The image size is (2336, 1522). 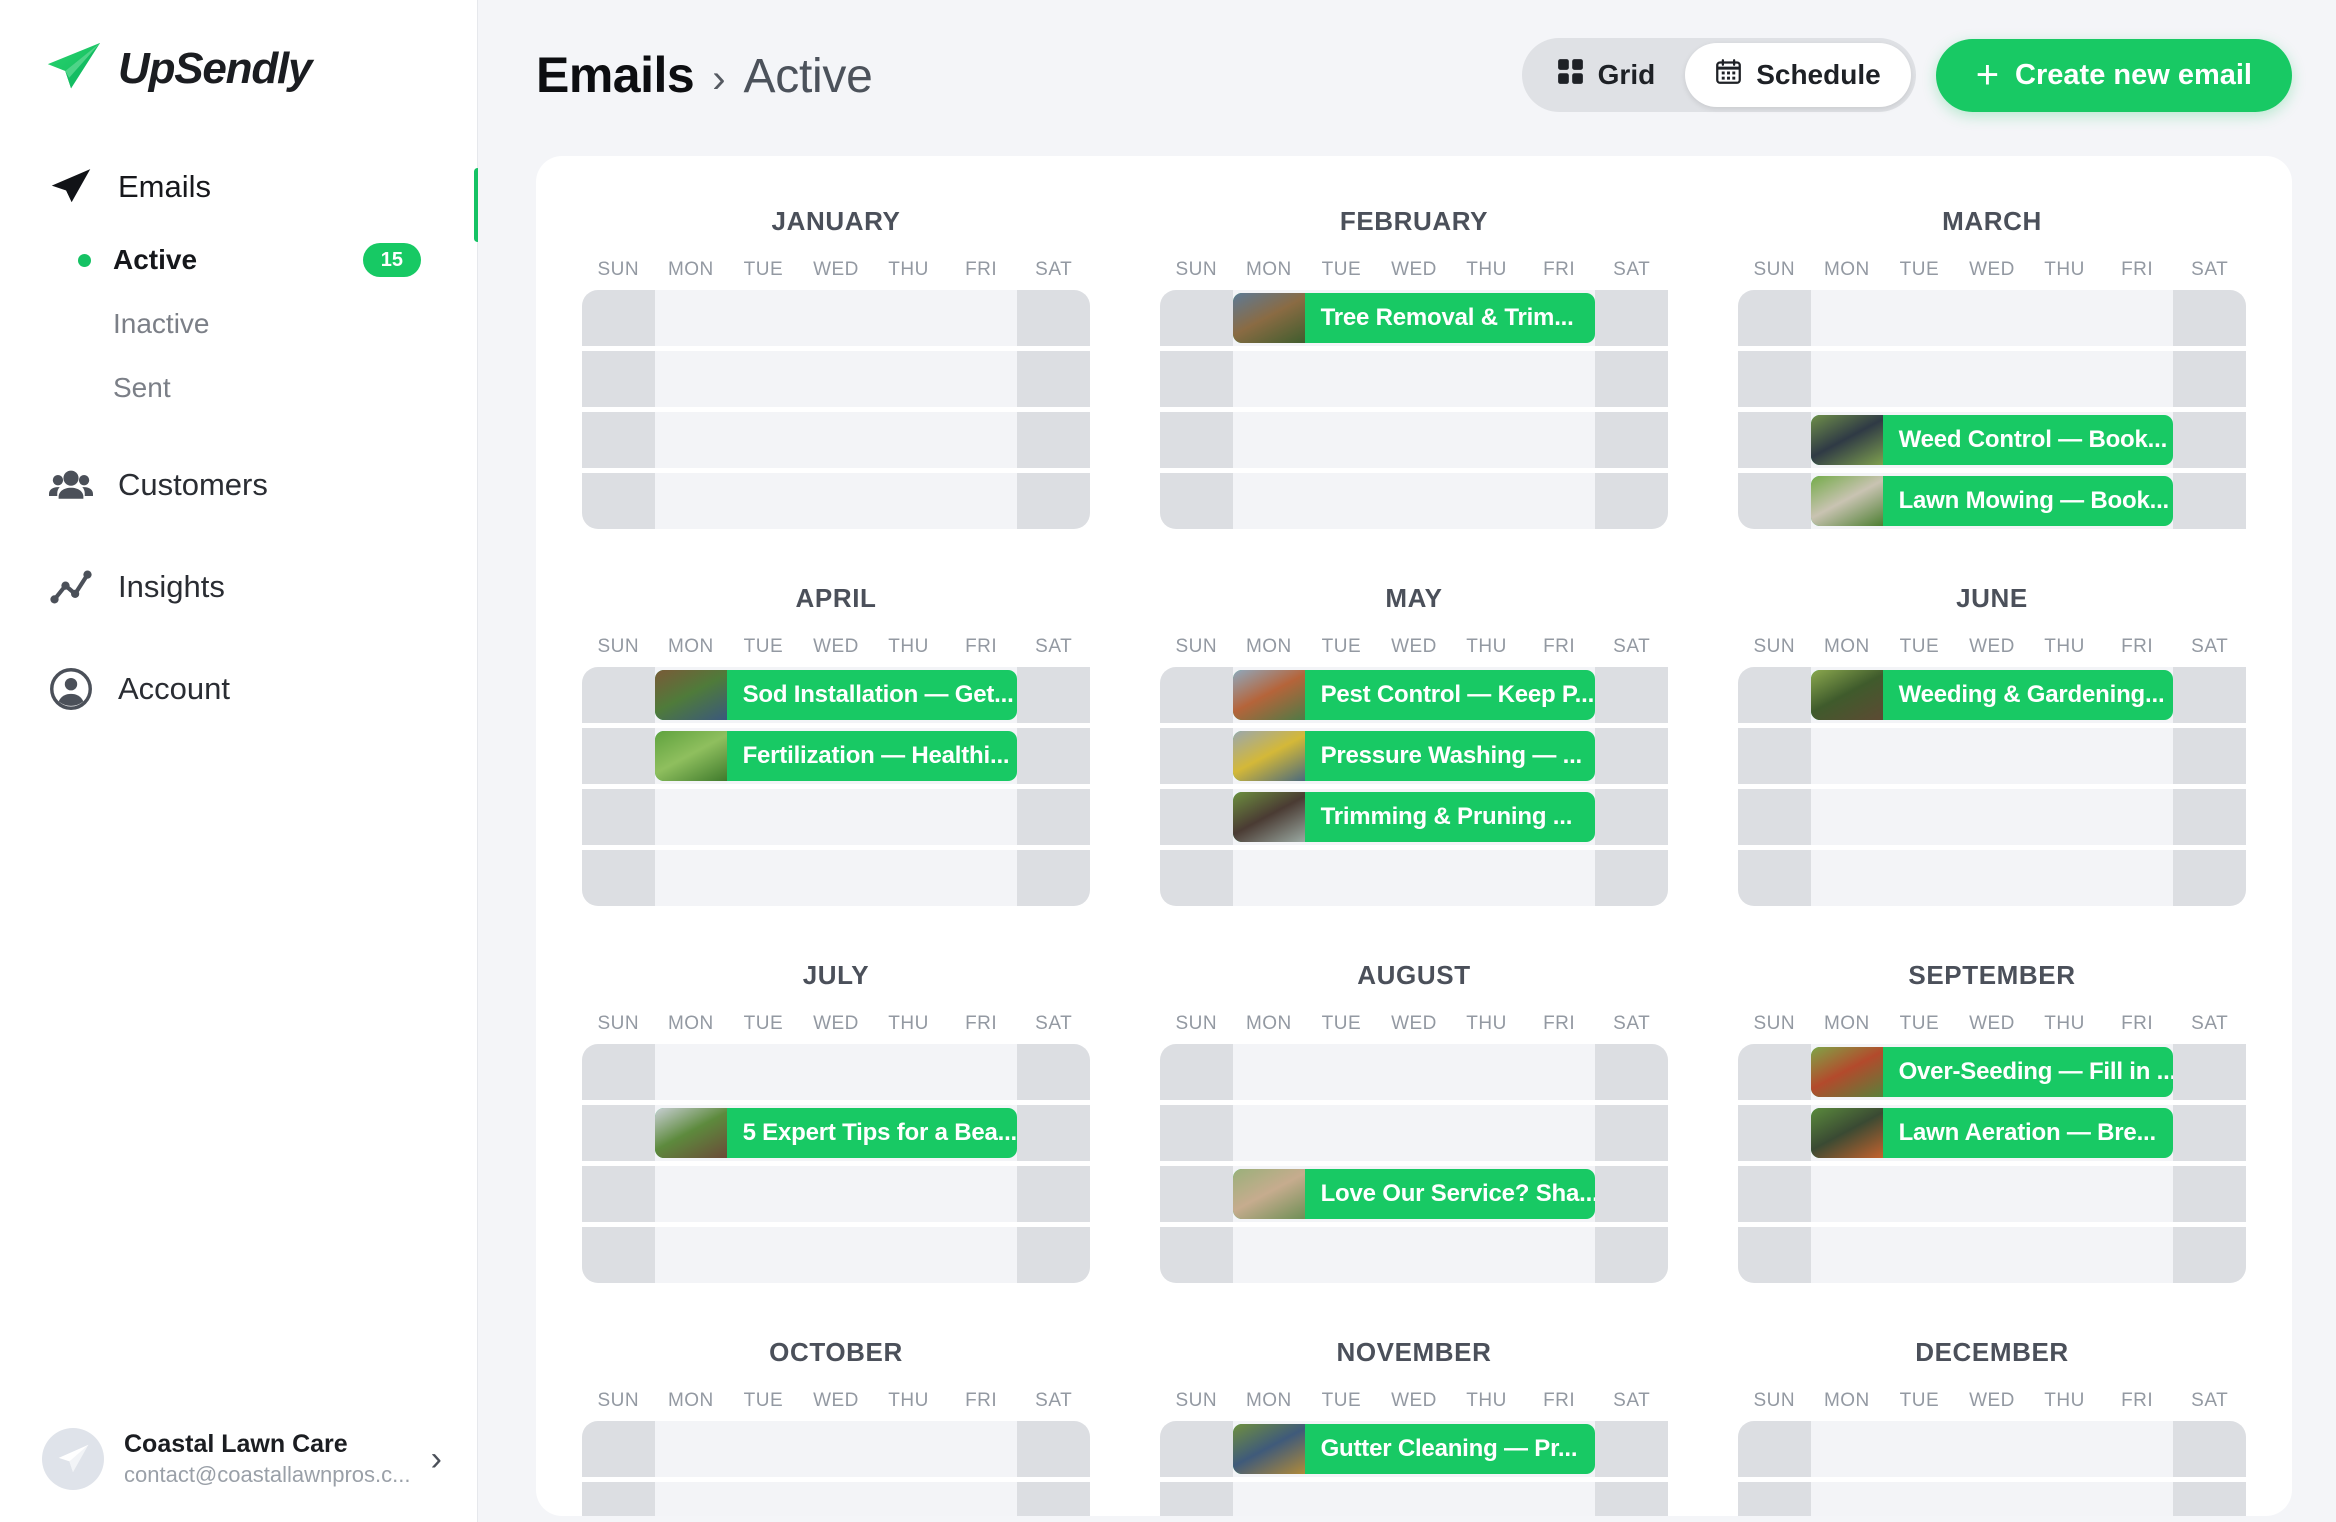 What do you see at coordinates (615, 75) in the screenshot?
I see `breadcrumb-root: Emails` at bounding box center [615, 75].